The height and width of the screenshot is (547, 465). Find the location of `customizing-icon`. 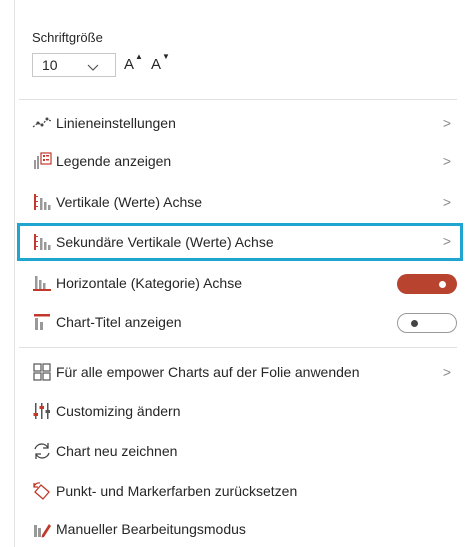

customizing-icon is located at coordinates (42, 411).